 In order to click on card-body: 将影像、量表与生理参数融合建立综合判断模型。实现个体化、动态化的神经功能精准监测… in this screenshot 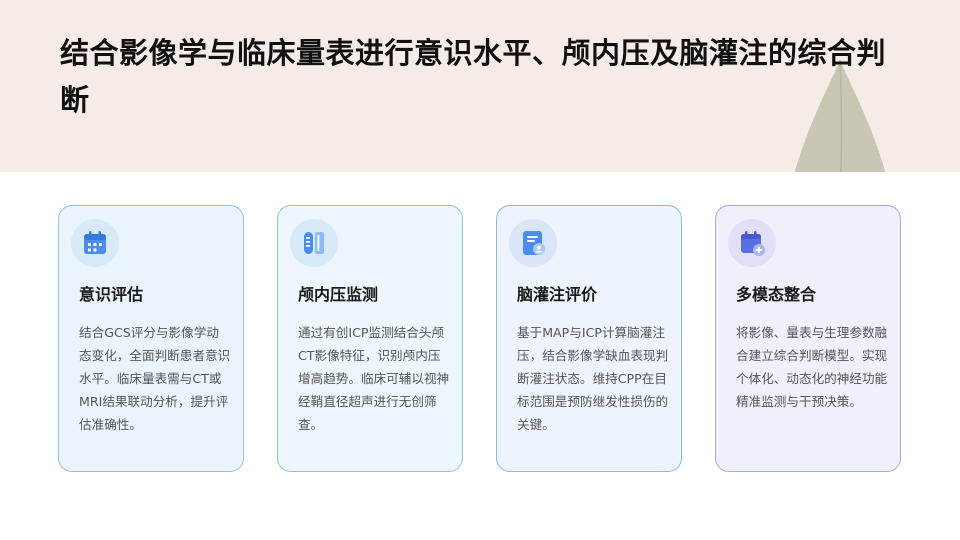, I will do `click(812, 367)`.